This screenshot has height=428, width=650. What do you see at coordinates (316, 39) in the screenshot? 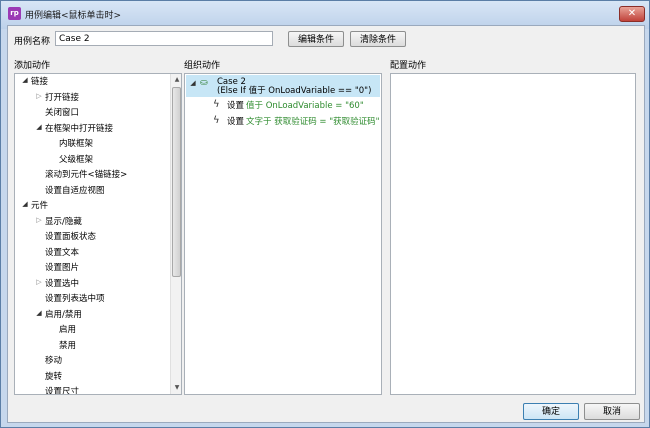
I see `edit-condition-button: 编辑条件` at bounding box center [316, 39].